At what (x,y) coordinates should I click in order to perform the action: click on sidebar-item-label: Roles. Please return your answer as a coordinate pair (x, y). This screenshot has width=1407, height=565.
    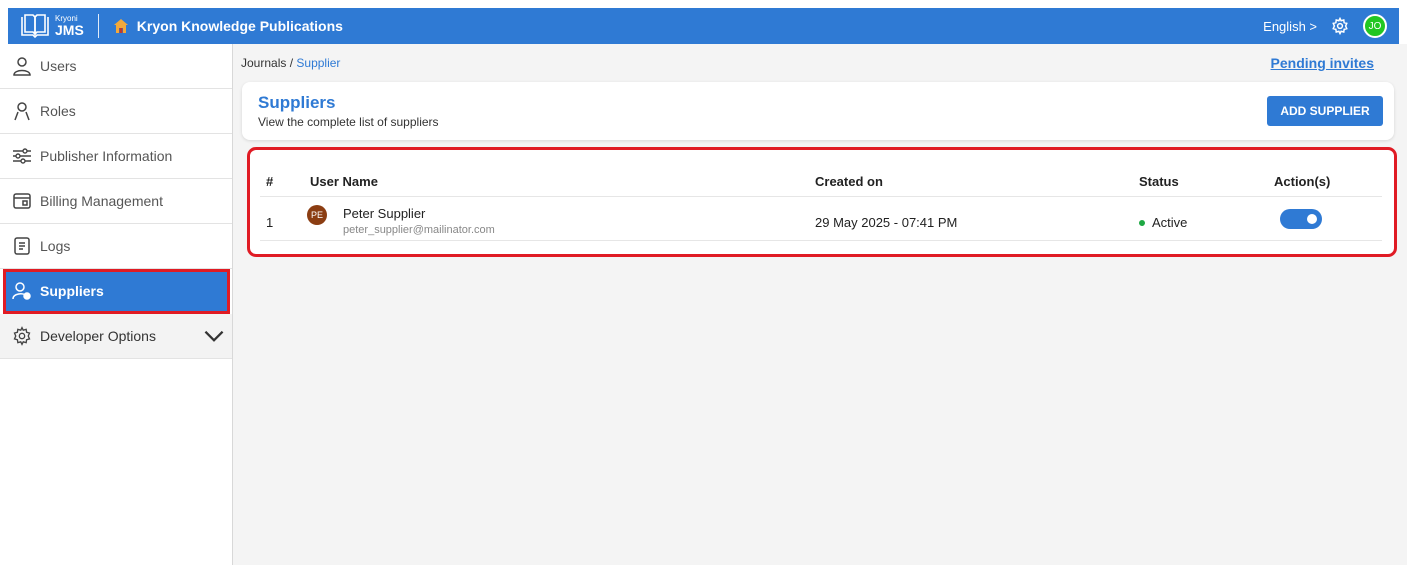
    Looking at the image, I should click on (58, 111).